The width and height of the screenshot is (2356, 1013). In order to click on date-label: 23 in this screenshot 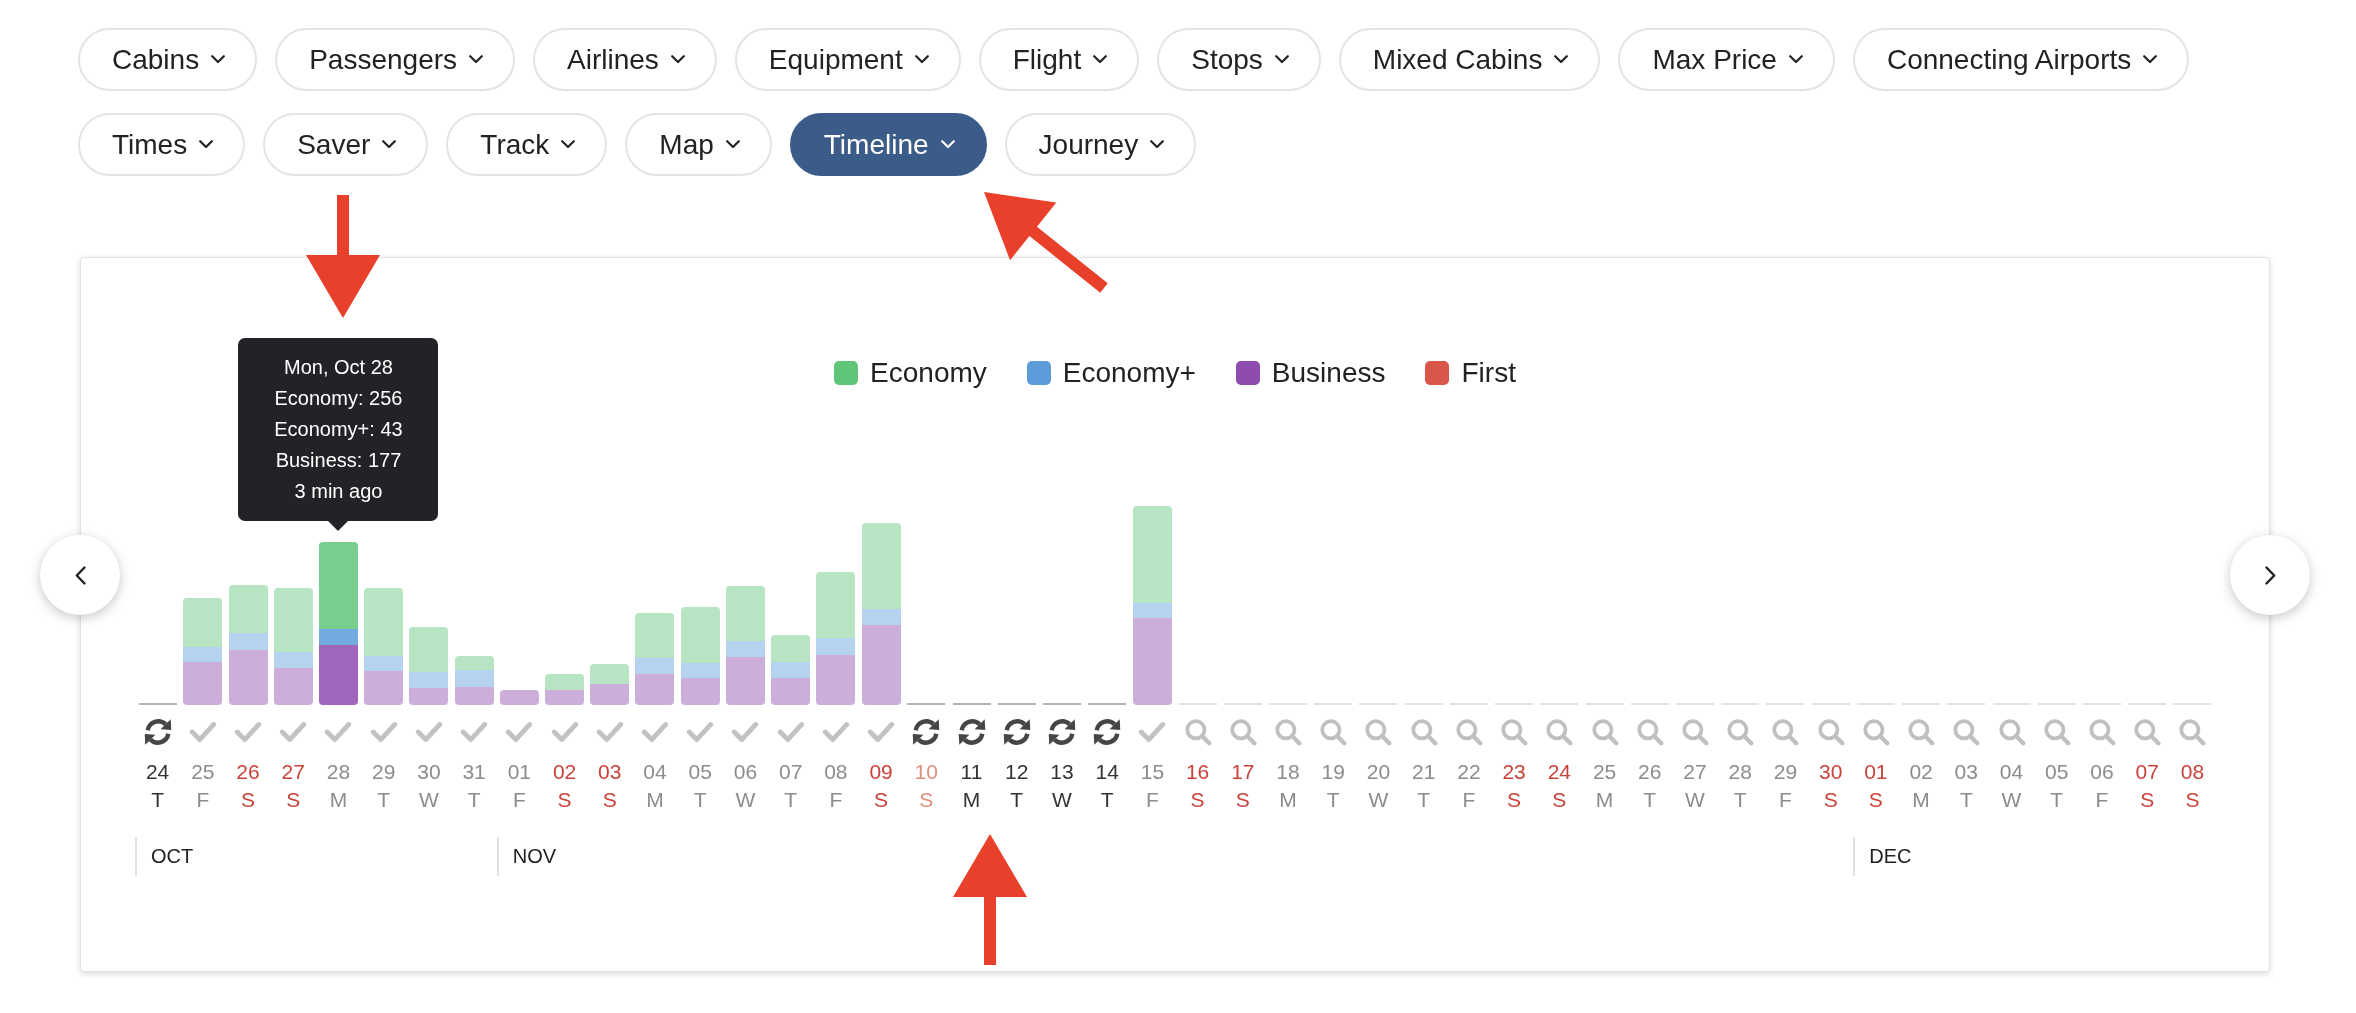, I will do `click(1514, 772)`.